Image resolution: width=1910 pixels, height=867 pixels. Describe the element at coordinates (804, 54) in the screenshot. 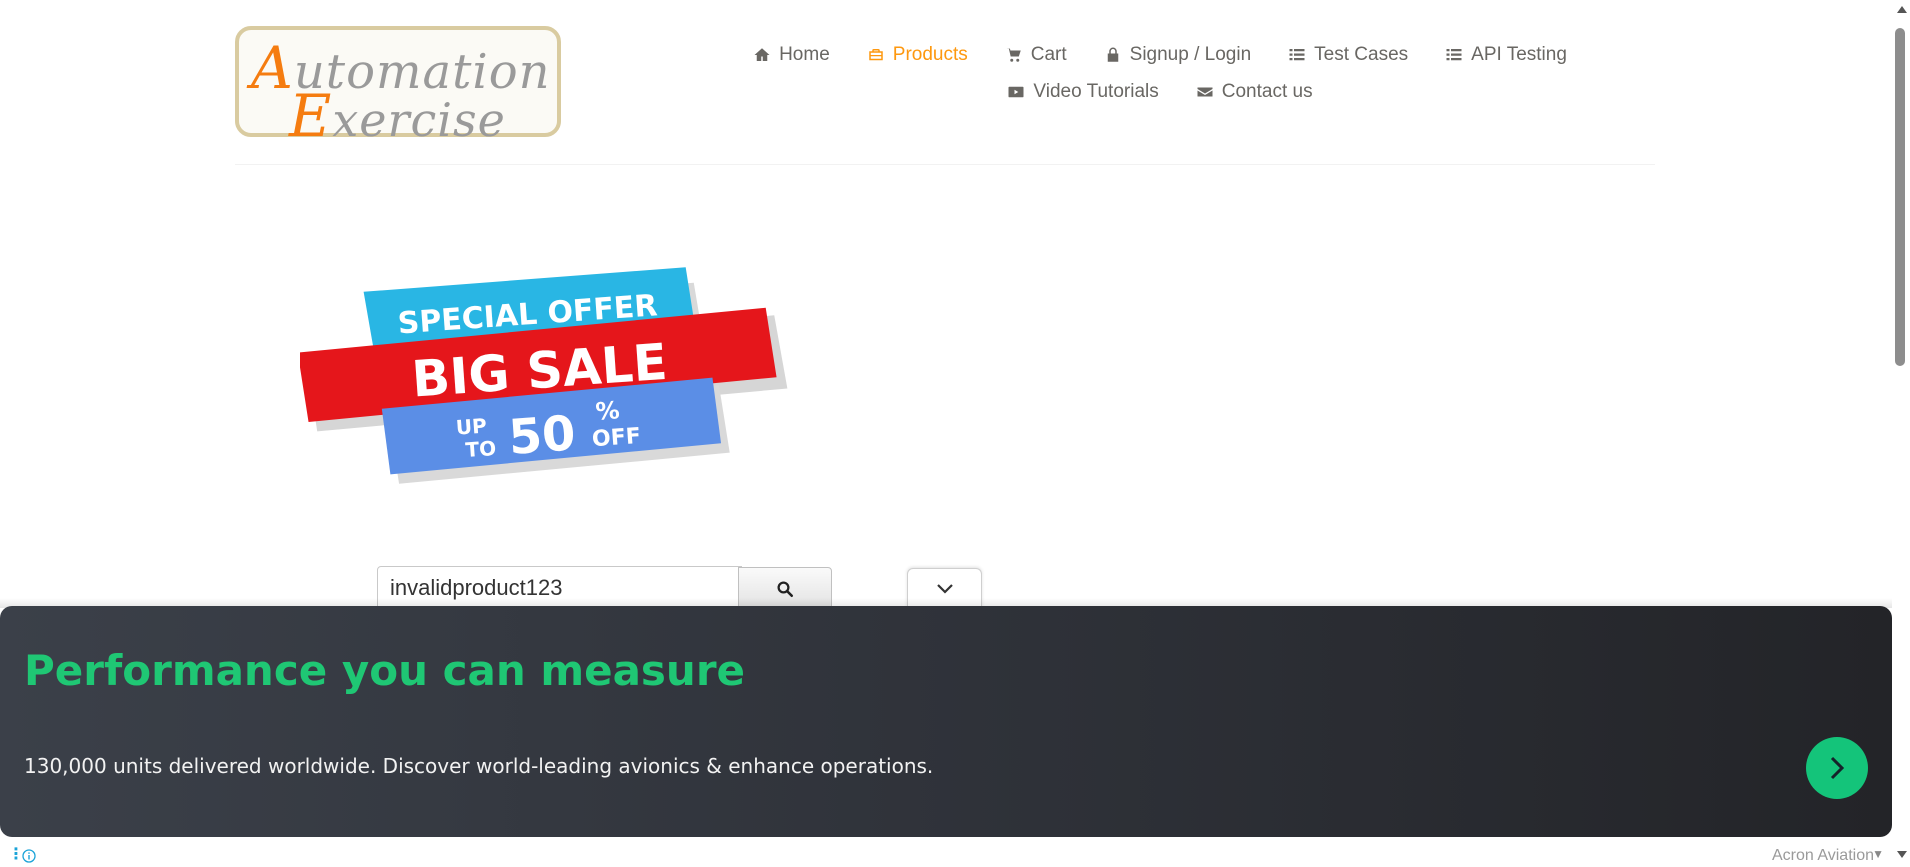

I see `nav-home-label: Home` at that location.